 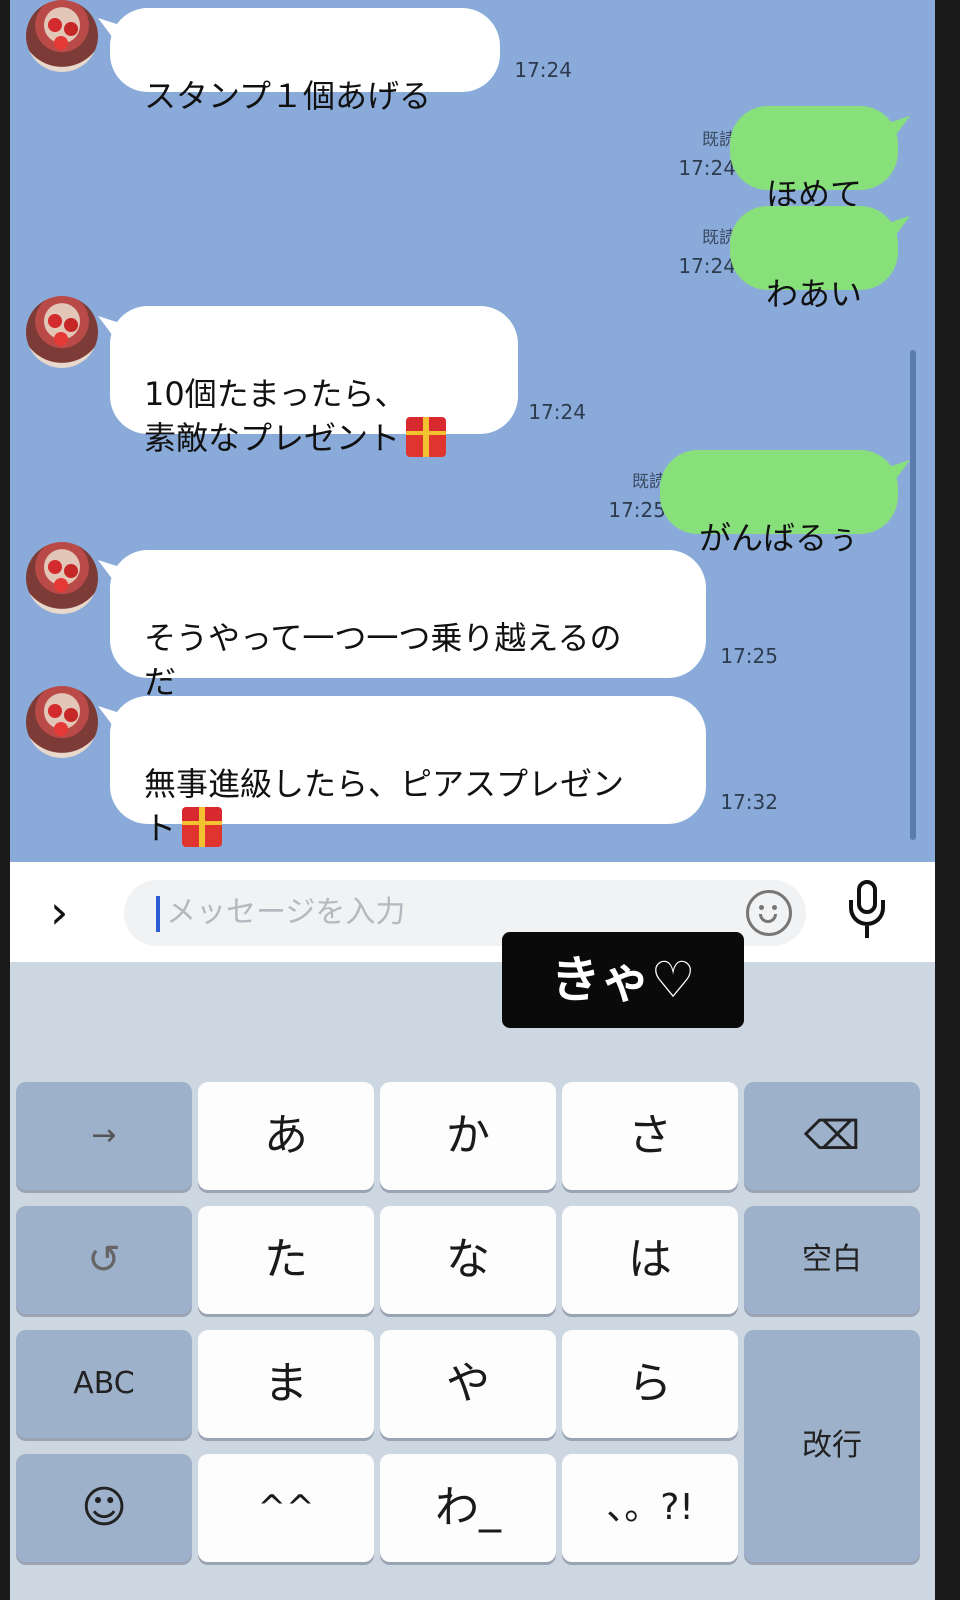 What do you see at coordinates (650, 1136) in the screenshot?
I see `key-sa: さ` at bounding box center [650, 1136].